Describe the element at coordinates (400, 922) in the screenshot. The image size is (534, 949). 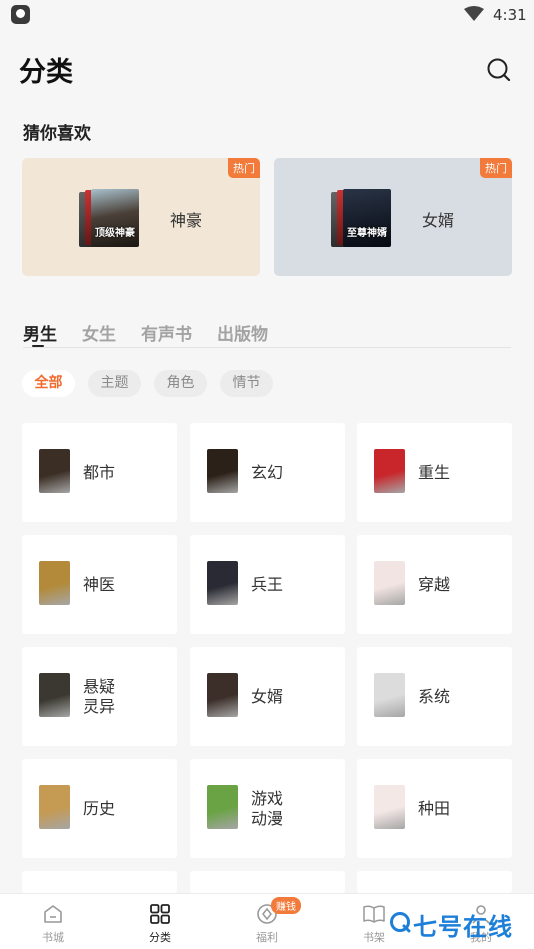
I see `watermark-logo-icon` at that location.